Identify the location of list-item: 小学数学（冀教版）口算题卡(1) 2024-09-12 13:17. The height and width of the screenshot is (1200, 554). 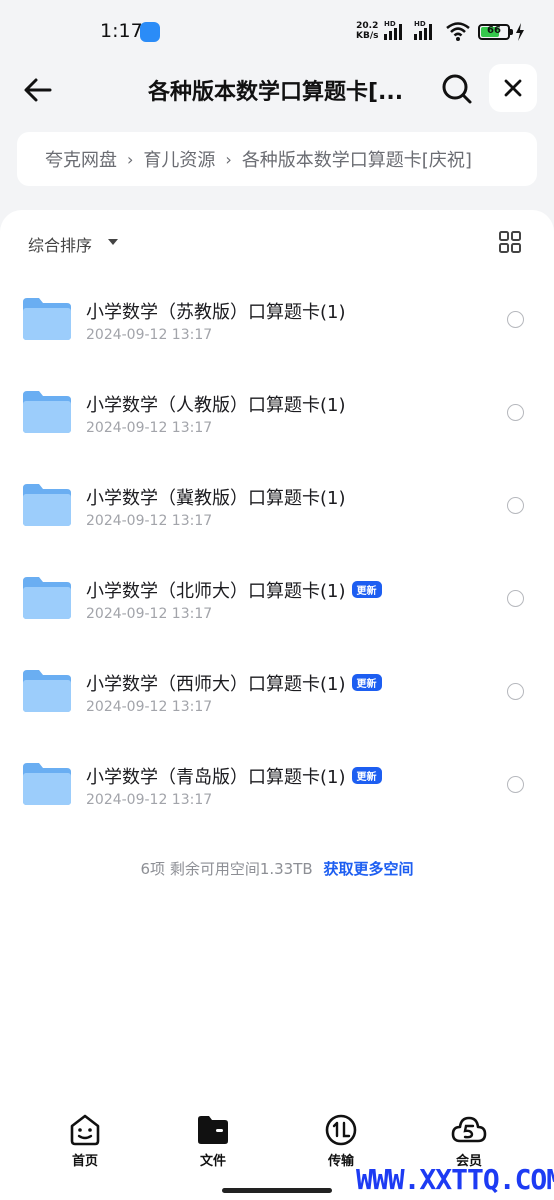
(277, 500).